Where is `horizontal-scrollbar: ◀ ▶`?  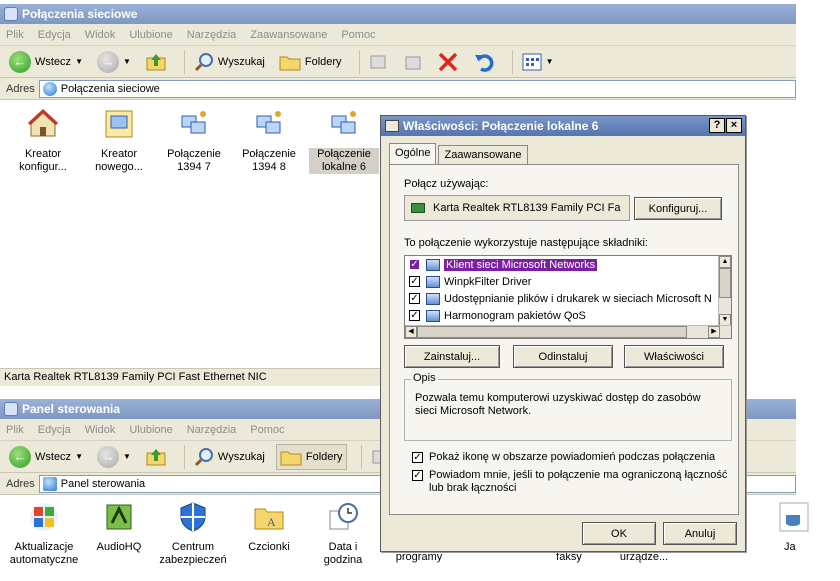 horizontal-scrollbar: ◀ ▶ is located at coordinates (568, 331).